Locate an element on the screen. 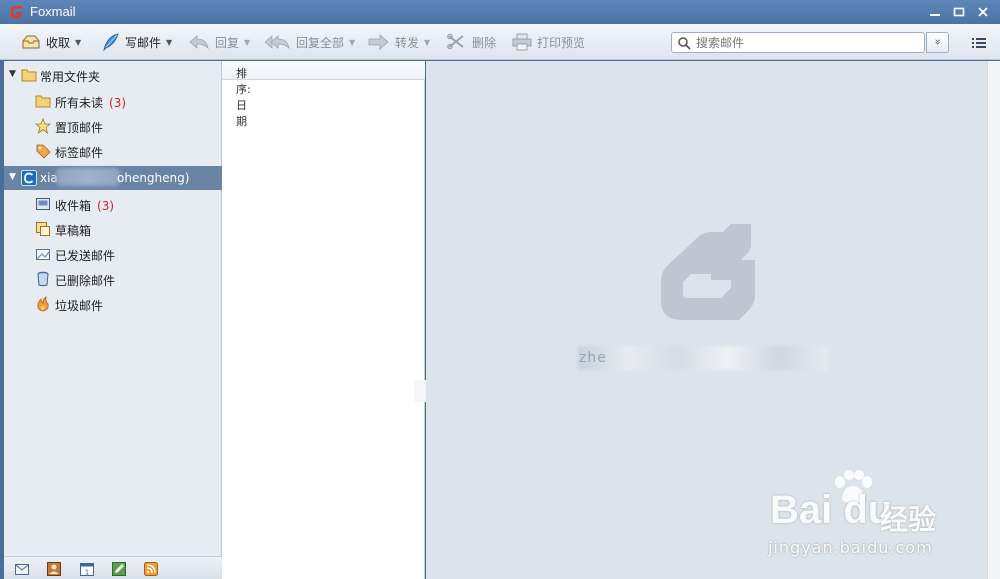  account-label-suffix: ohengheng) is located at coordinates (153, 178).